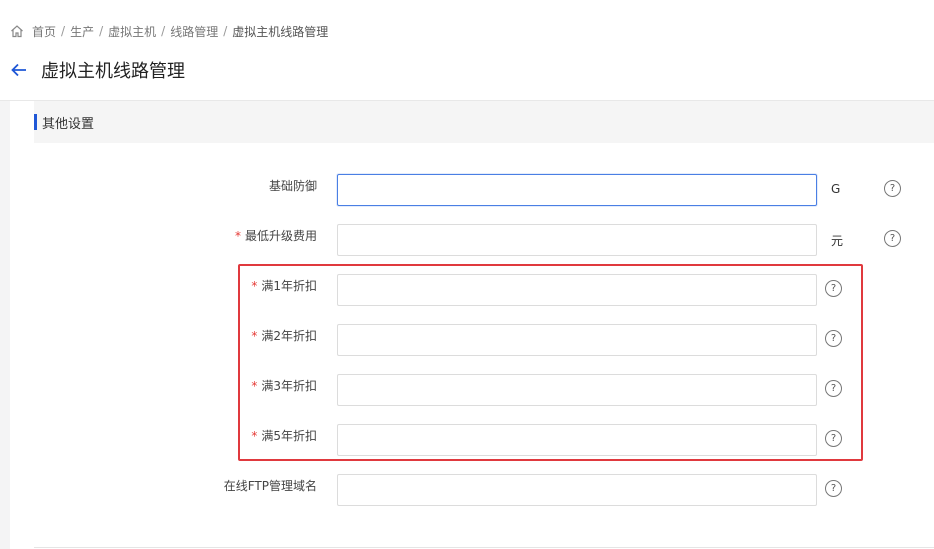  I want to click on breadcrumb-current: 虚拟主机线路管理, so click(280, 31).